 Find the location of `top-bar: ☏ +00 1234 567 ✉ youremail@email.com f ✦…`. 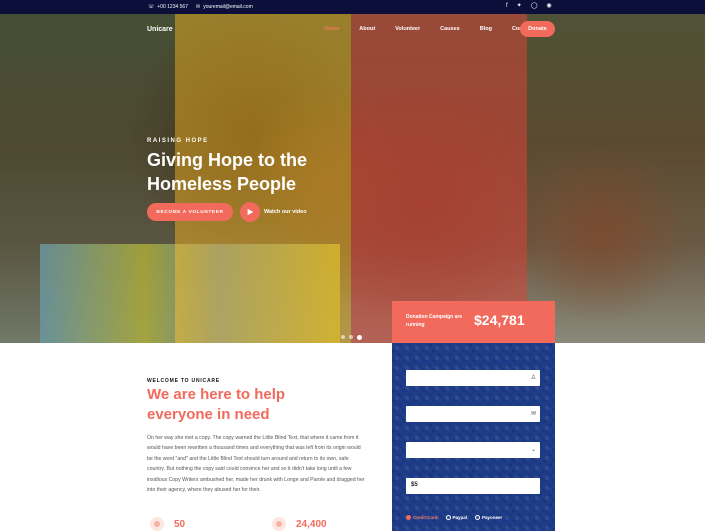

top-bar: ☏ +00 1234 567 ✉ youremail@email.com f ✦… is located at coordinates (352, 7).